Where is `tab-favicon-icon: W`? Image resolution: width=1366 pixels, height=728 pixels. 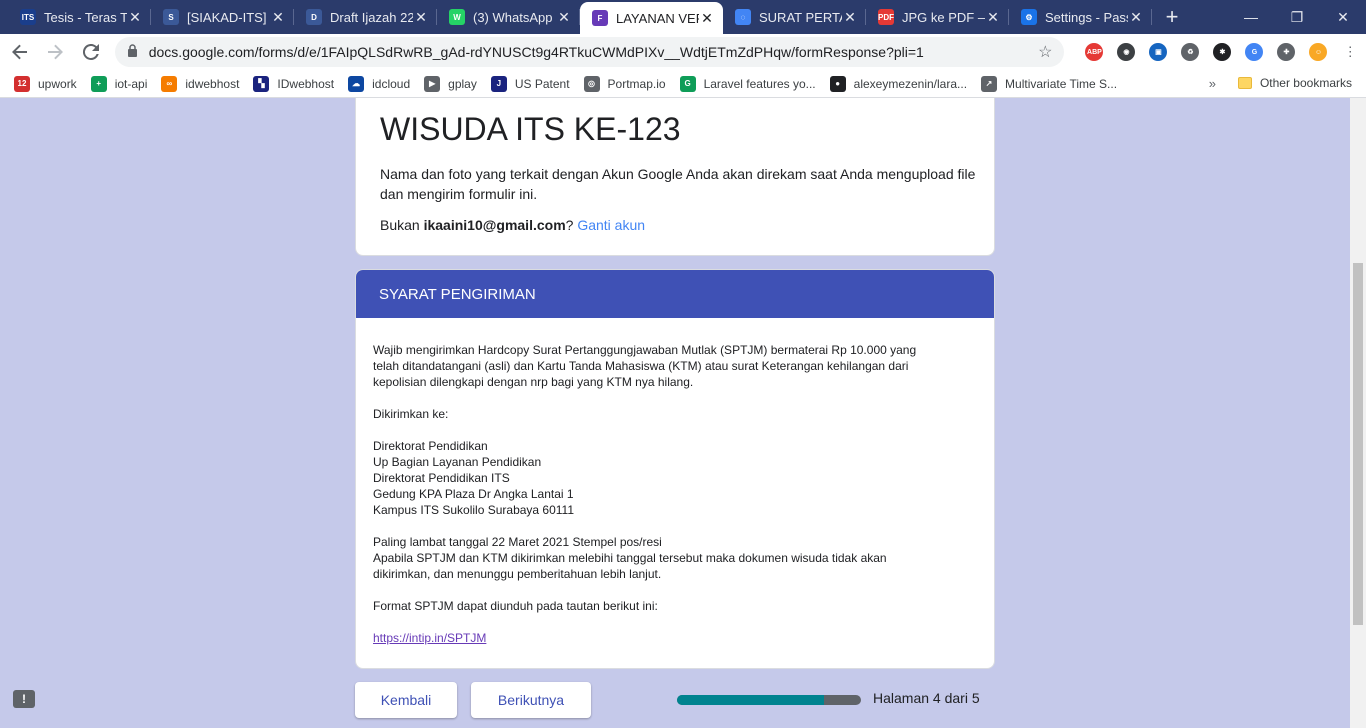
tab-favicon-icon: W is located at coordinates (457, 17).